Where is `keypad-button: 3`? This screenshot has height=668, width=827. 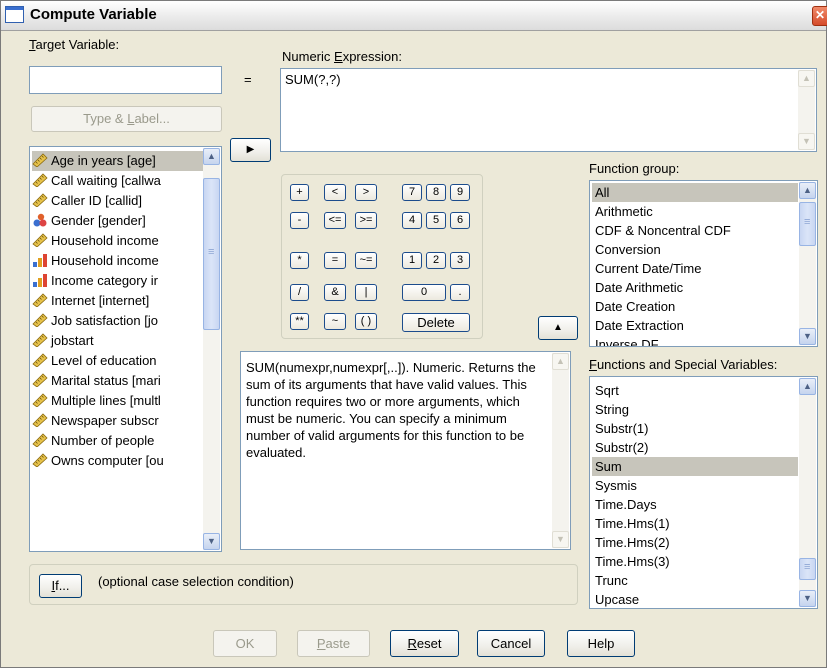 keypad-button: 3 is located at coordinates (460, 260).